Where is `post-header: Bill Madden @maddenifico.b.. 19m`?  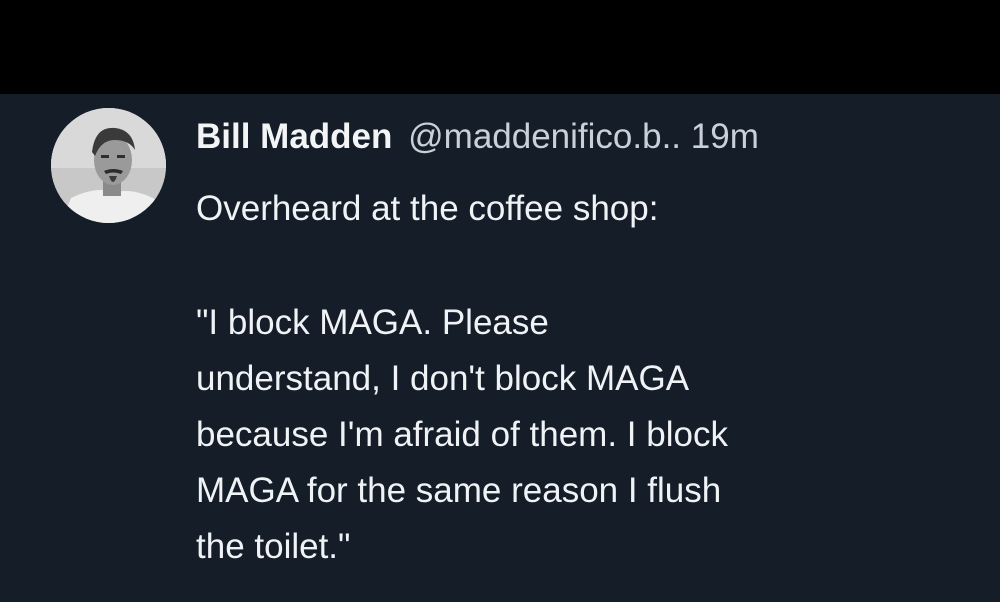 post-header: Bill Madden @maddenifico.b.. 19m is located at coordinates (477, 137).